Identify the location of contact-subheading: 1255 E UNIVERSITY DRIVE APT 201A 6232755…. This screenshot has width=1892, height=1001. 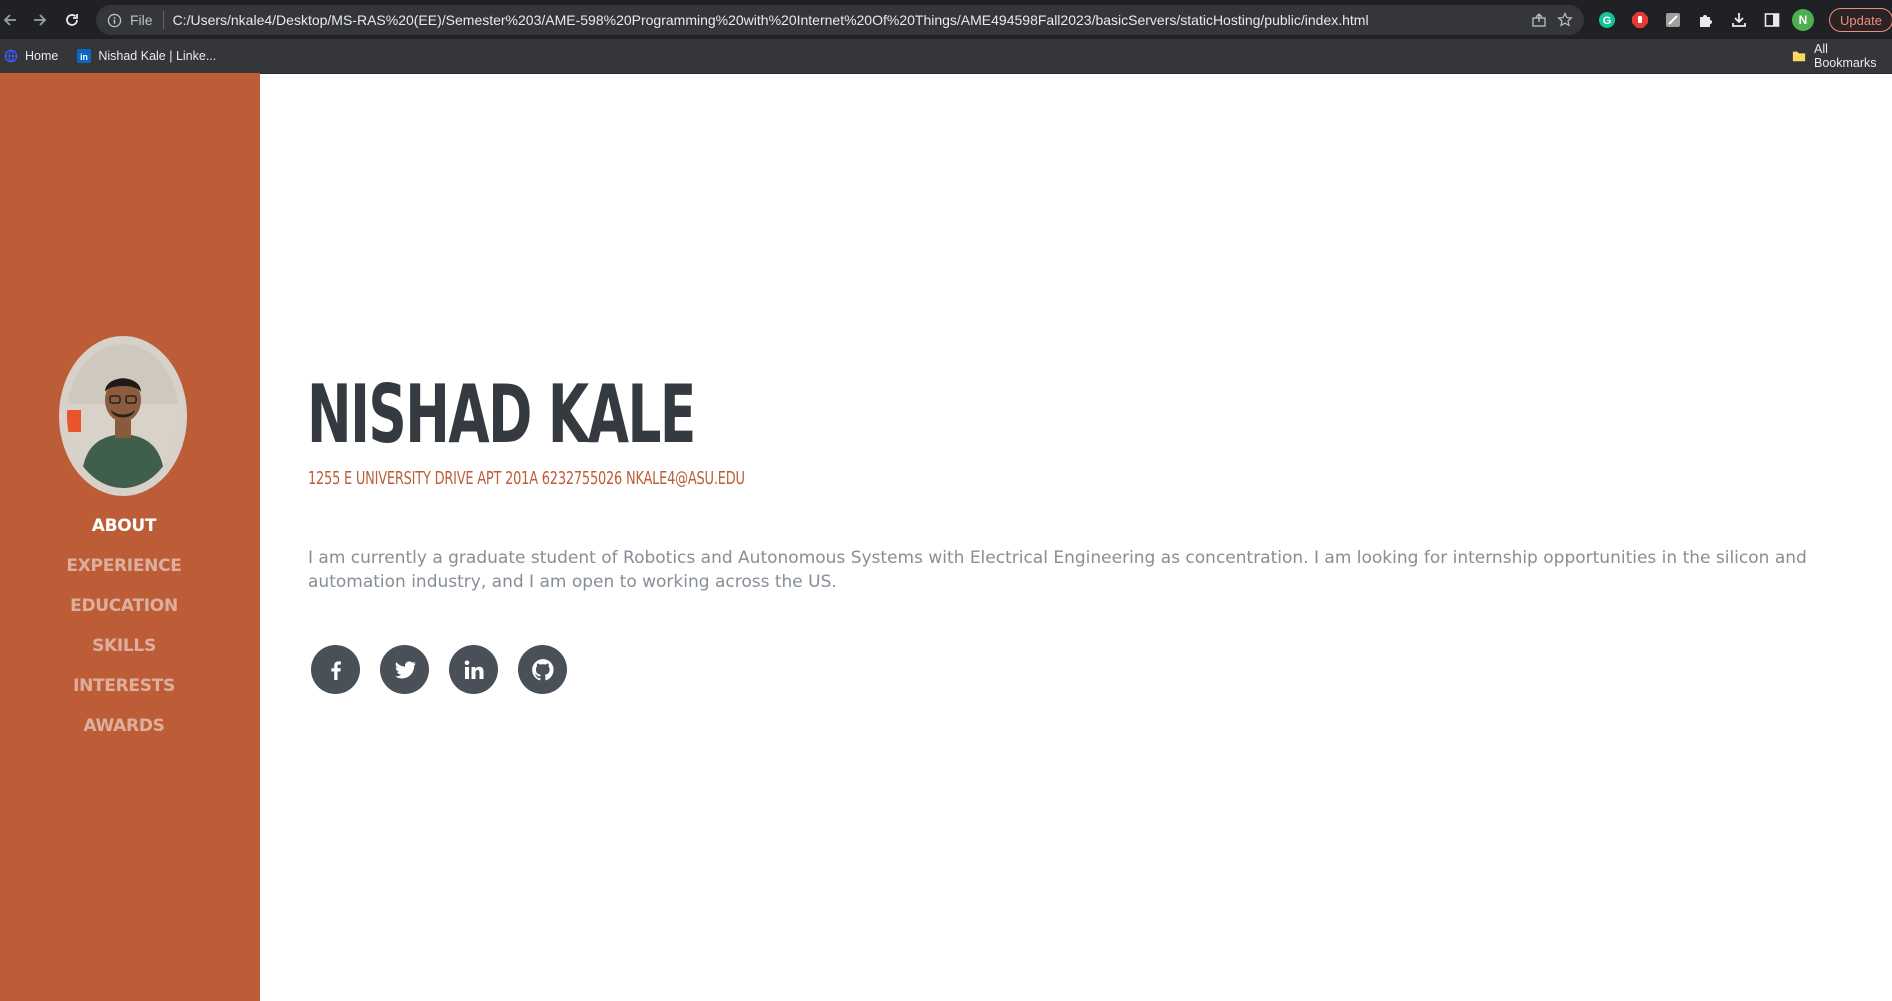
(526, 478).